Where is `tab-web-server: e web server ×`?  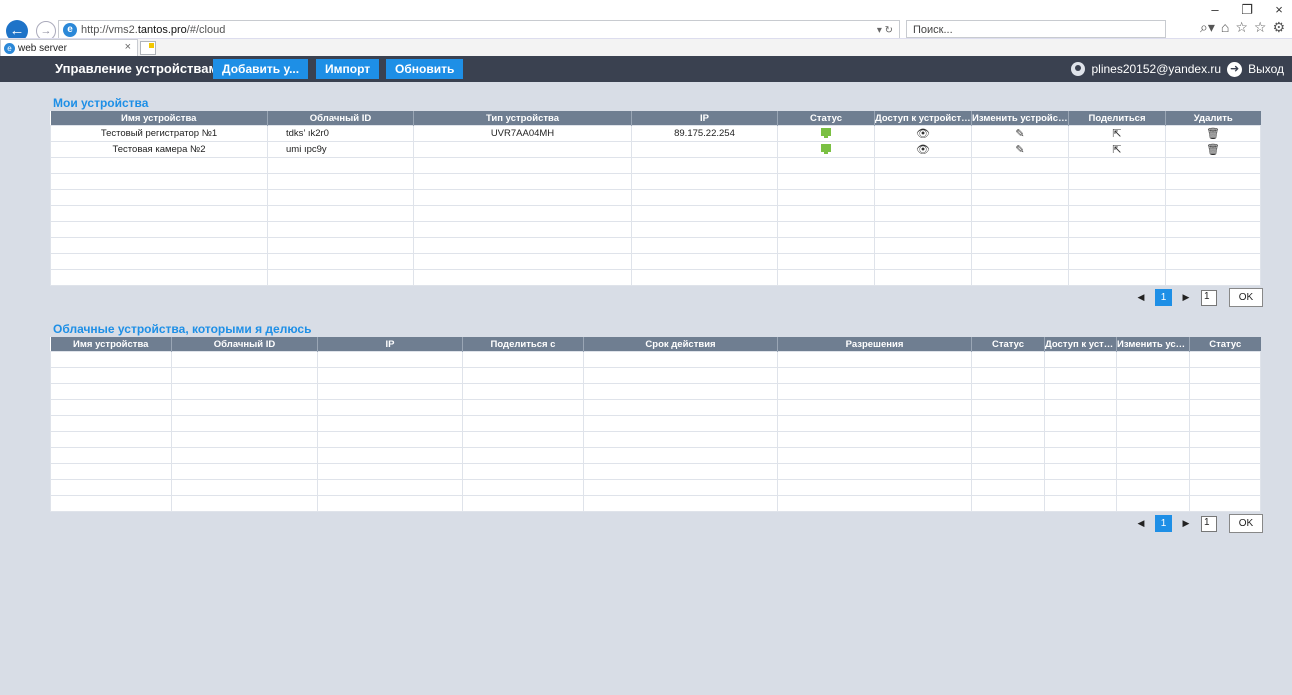 tab-web-server: e web server × is located at coordinates (69, 48).